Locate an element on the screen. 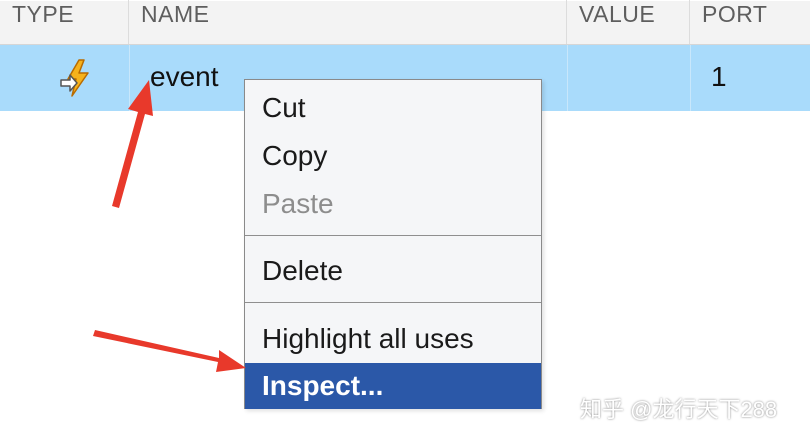 The width and height of the screenshot is (810, 438). annotation-arrows is located at coordinates (169, 226).